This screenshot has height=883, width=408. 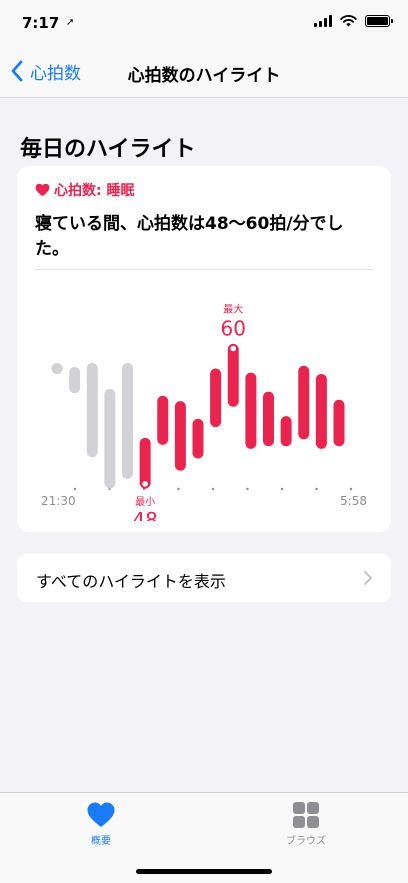 I want to click on min-value: 48, so click(x=144, y=514).